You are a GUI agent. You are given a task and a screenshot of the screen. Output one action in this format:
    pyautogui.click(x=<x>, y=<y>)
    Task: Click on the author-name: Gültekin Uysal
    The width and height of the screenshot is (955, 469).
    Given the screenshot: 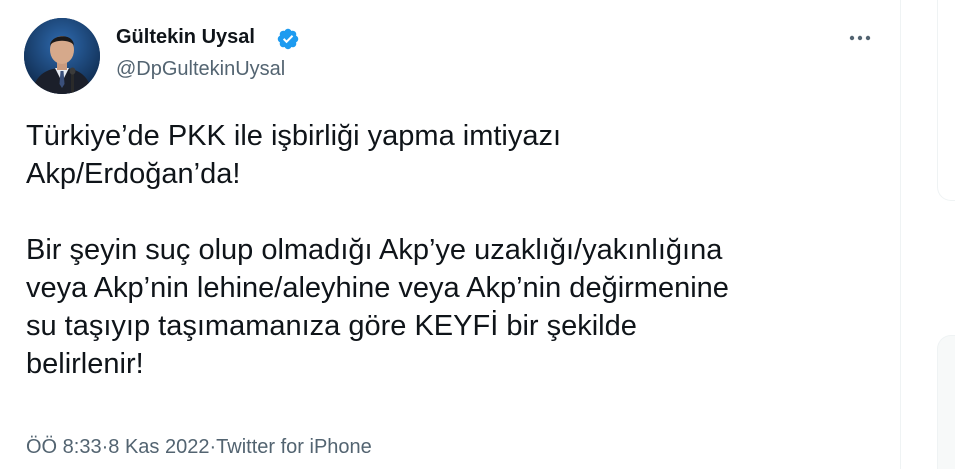 What is the action you would take?
    pyautogui.click(x=185, y=37)
    